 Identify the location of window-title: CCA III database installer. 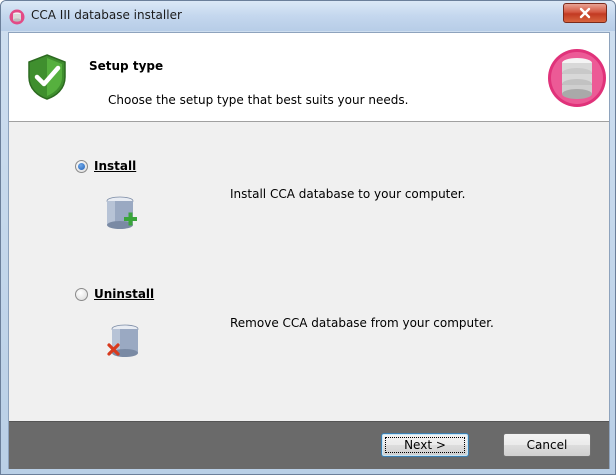
(106, 15).